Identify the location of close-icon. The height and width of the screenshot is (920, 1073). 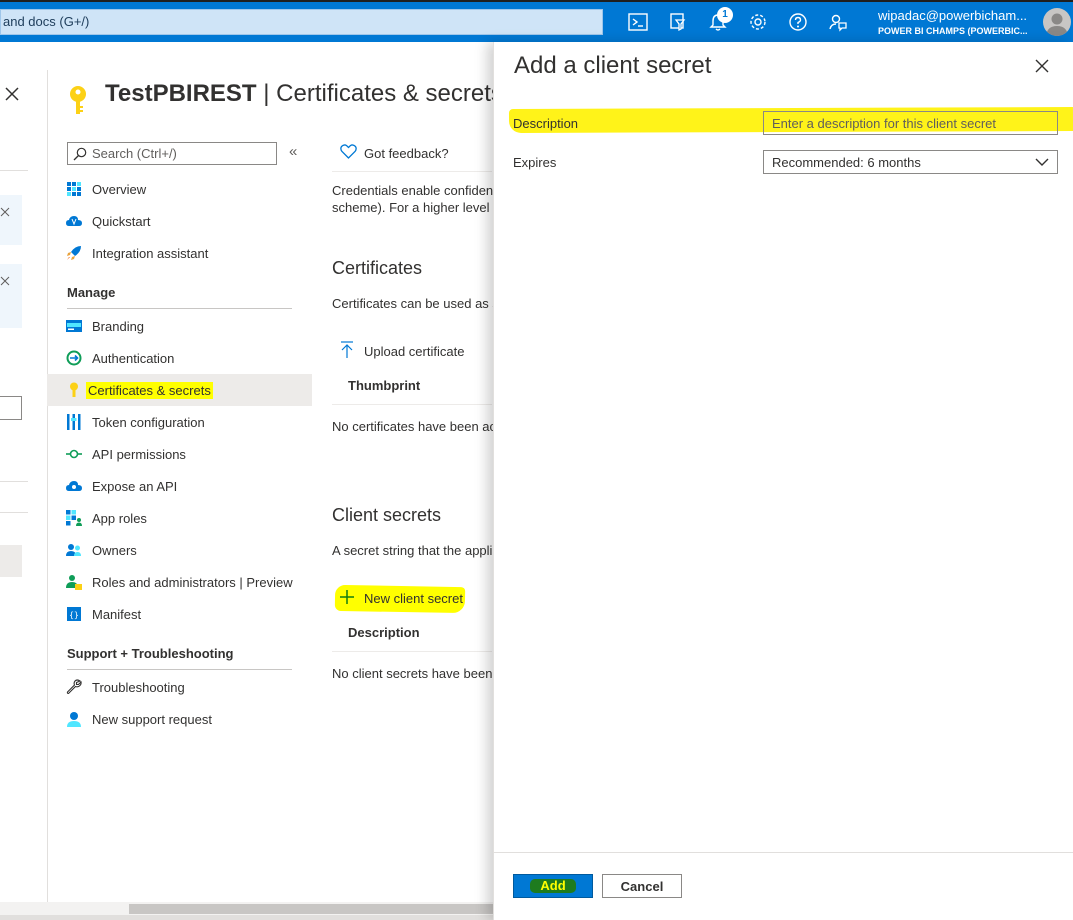
(1042, 66).